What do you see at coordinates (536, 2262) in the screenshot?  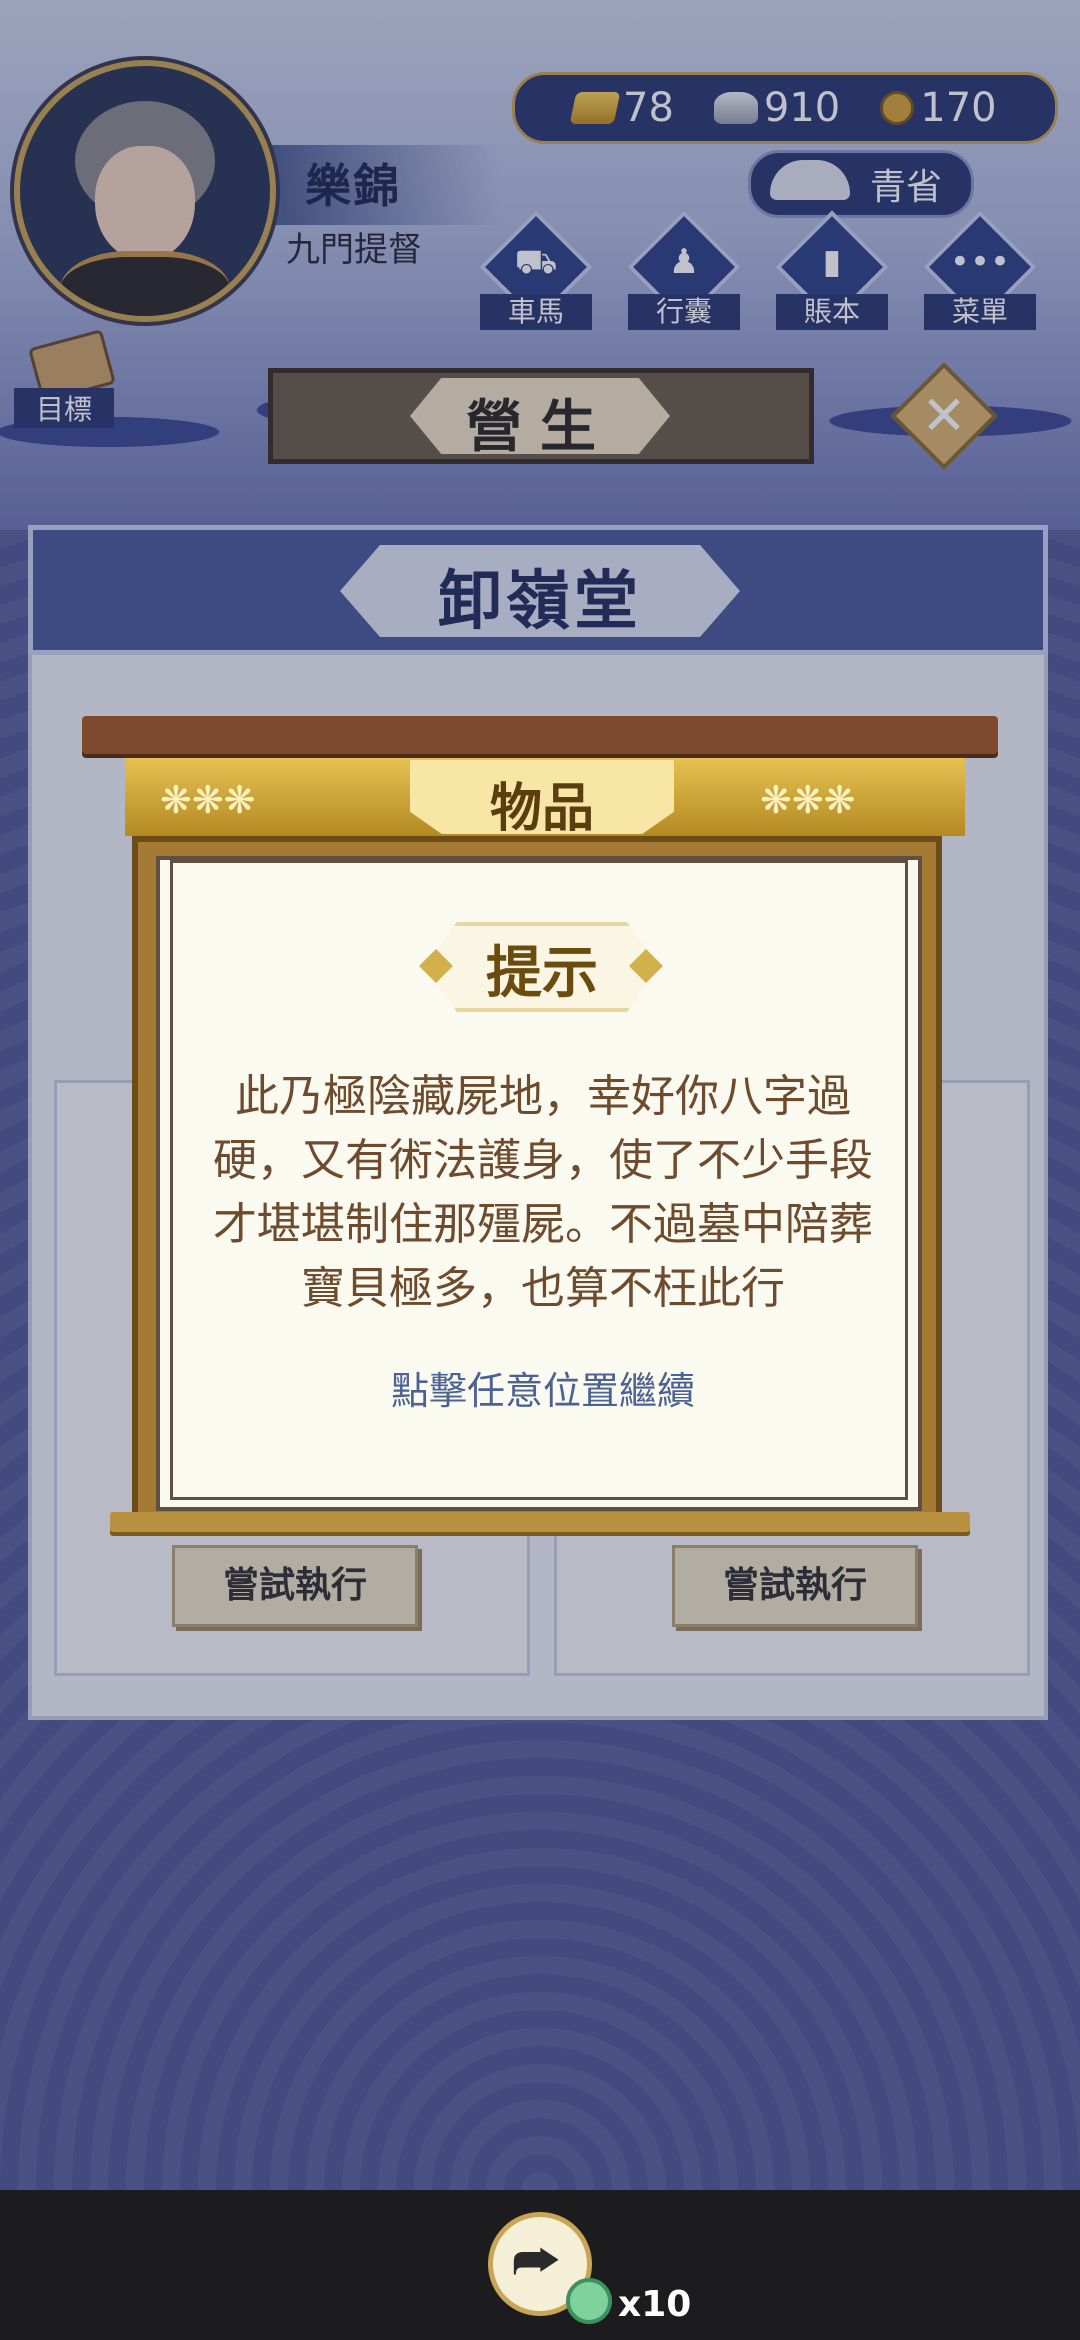 I see `share-icon: ⮫` at bounding box center [536, 2262].